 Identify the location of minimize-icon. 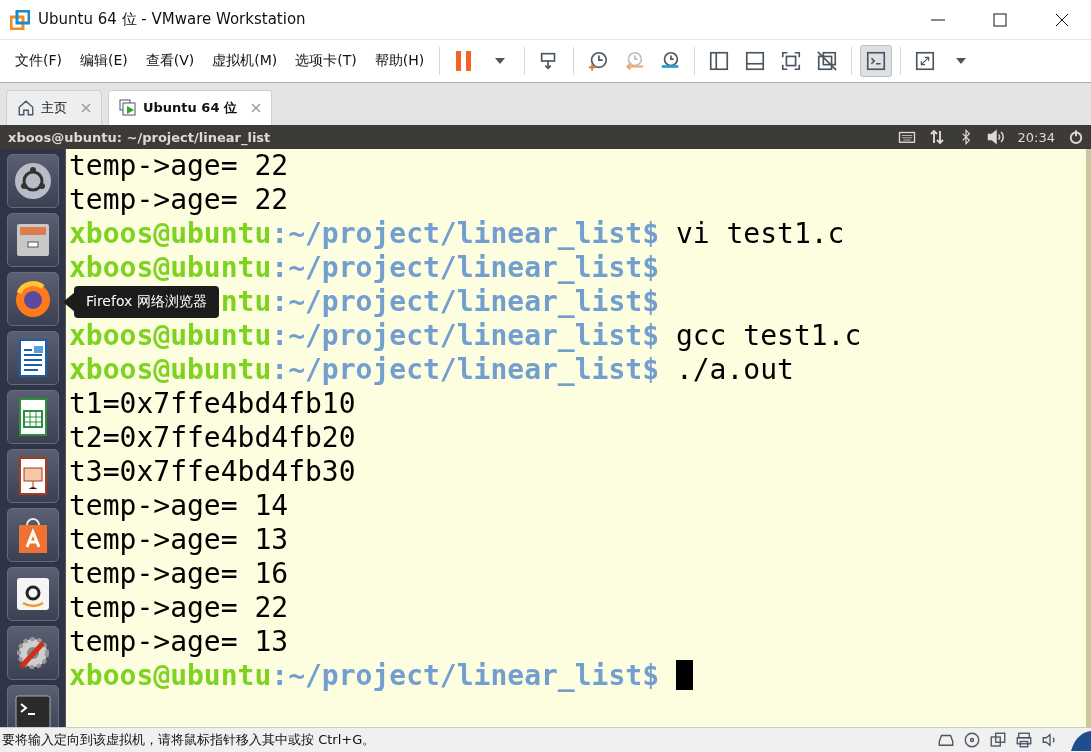
(938, 19).